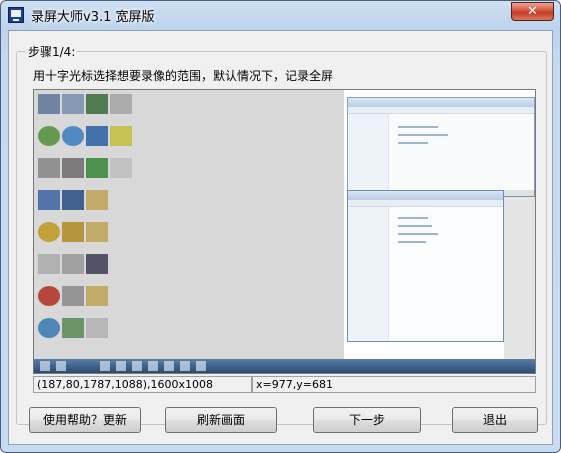  What do you see at coordinates (85, 420) in the screenshot?
I see `help-update-button: 使用帮助？更新` at bounding box center [85, 420].